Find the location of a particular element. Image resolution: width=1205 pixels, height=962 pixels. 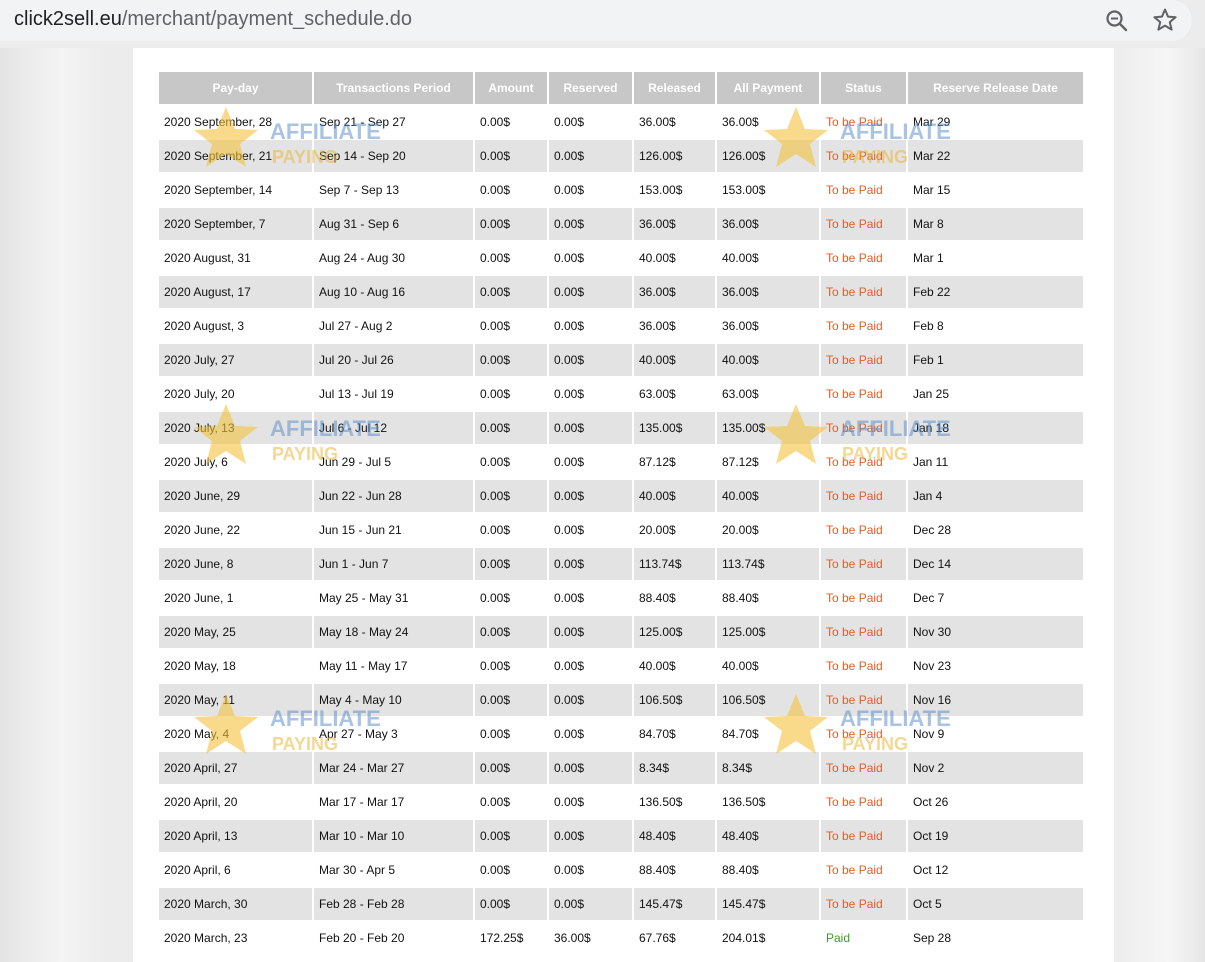

cell-all-payment: 106.50$ is located at coordinates (768, 700).